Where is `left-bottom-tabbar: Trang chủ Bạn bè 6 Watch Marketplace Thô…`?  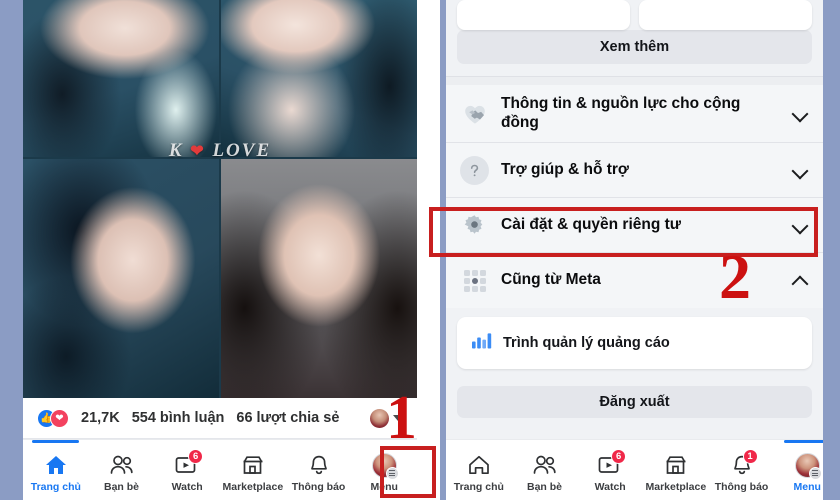
left-bottom-tabbar: Trang chủ Bạn bè 6 Watch Marketplace Thô… is located at coordinates (220, 469).